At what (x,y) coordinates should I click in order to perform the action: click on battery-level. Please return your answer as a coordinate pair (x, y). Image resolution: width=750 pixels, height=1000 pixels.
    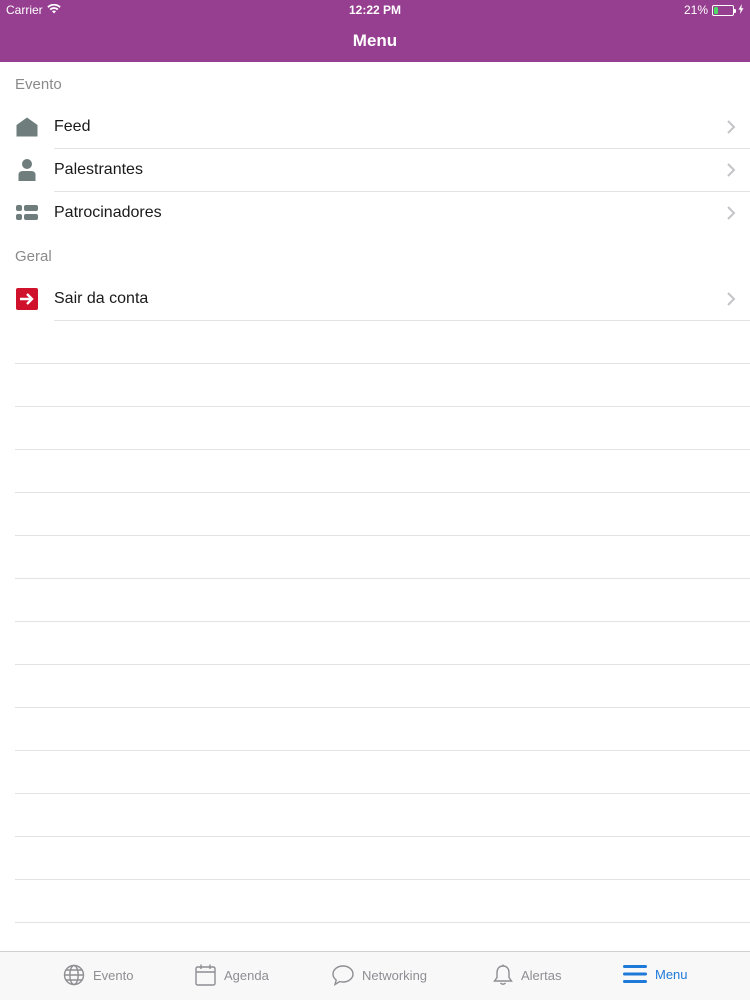
    Looking at the image, I should click on (716, 10).